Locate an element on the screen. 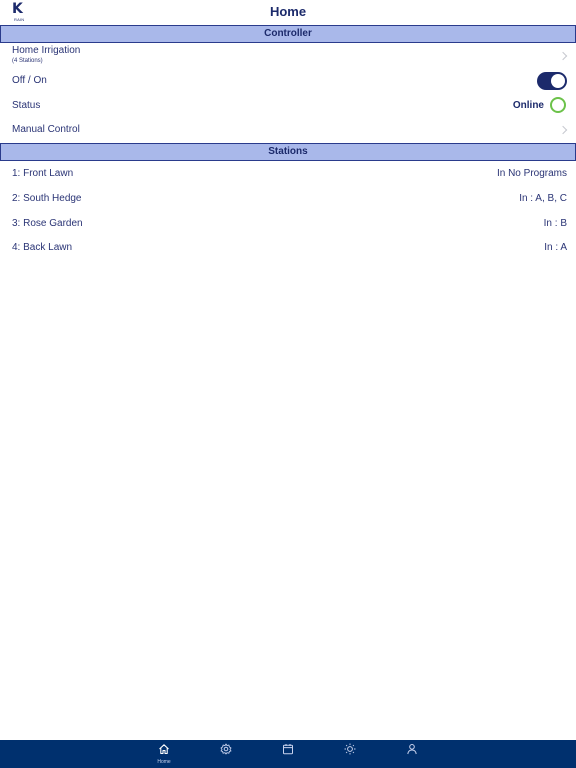  controller-row: Home Irrigation (4 Stations) is located at coordinates (288, 56).